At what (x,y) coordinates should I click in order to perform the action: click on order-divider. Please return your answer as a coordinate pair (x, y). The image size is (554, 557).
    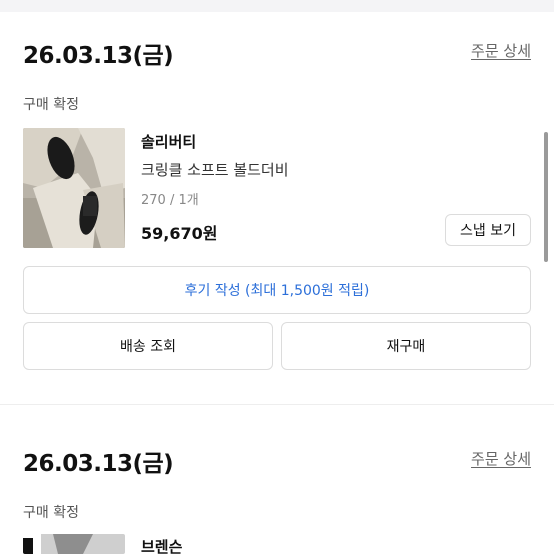
    Looking at the image, I should click on (277, 404).